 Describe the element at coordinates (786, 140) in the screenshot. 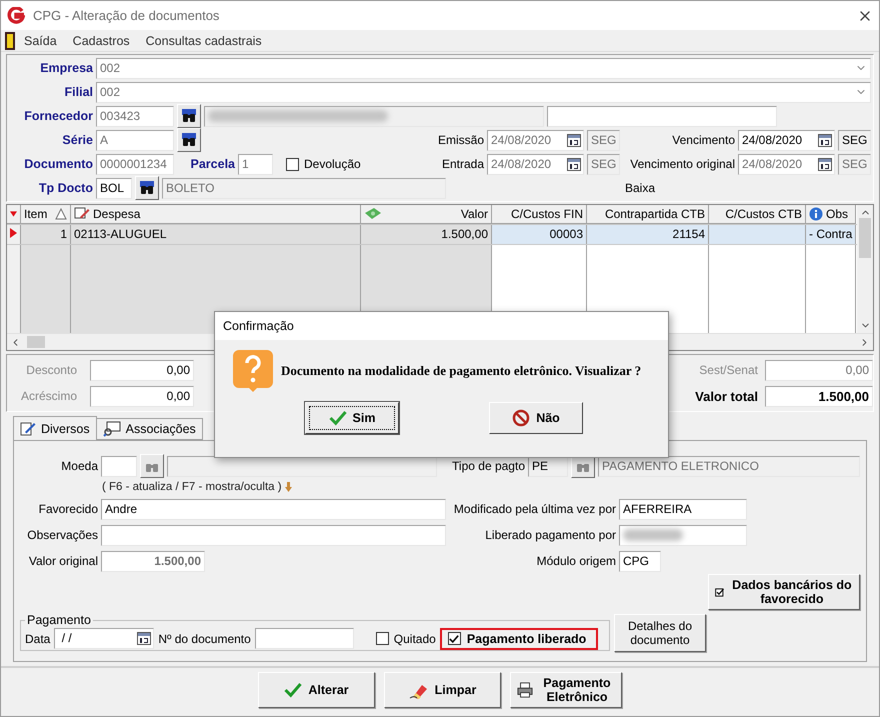

I see `date-field: 24/08/2020` at that location.